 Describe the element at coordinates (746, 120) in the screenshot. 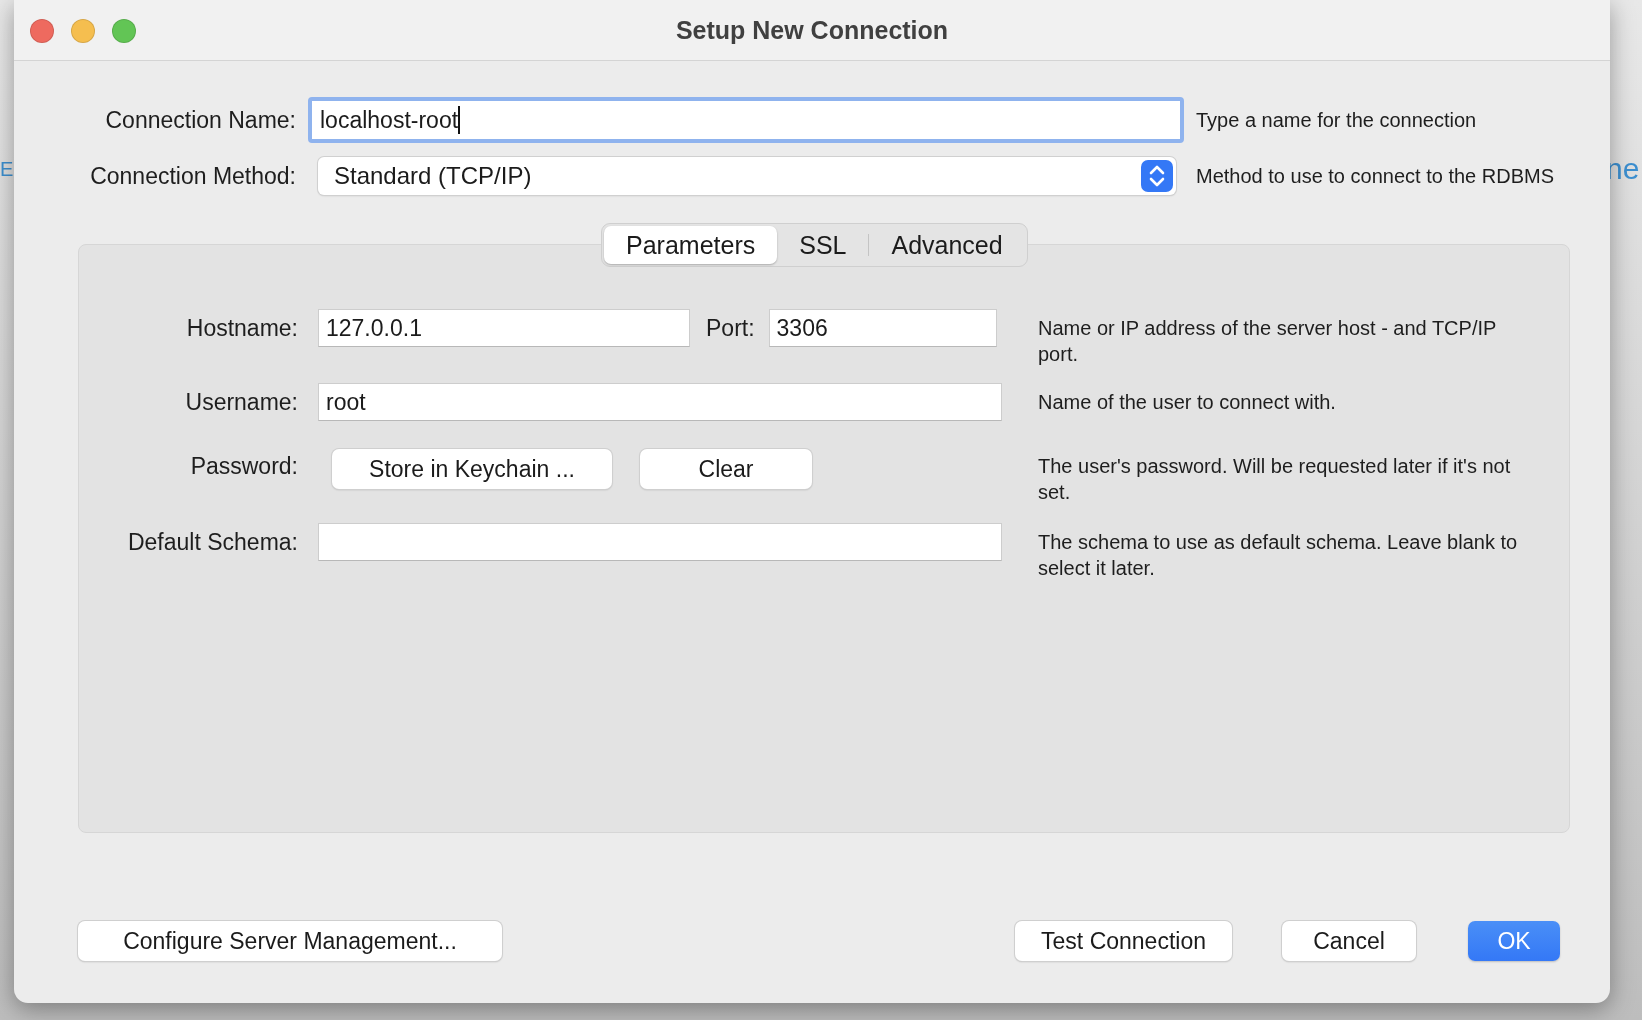

I see `connection-name-field: localhost-root` at that location.